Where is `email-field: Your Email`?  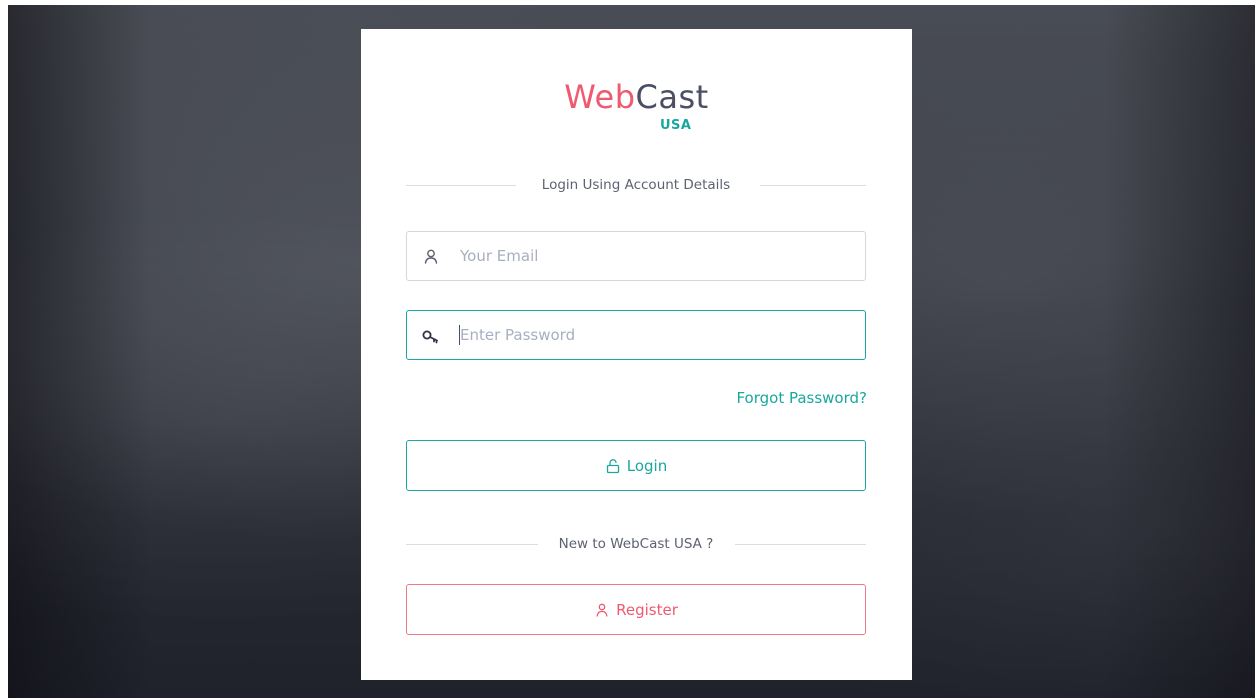 email-field: Your Email is located at coordinates (636, 256).